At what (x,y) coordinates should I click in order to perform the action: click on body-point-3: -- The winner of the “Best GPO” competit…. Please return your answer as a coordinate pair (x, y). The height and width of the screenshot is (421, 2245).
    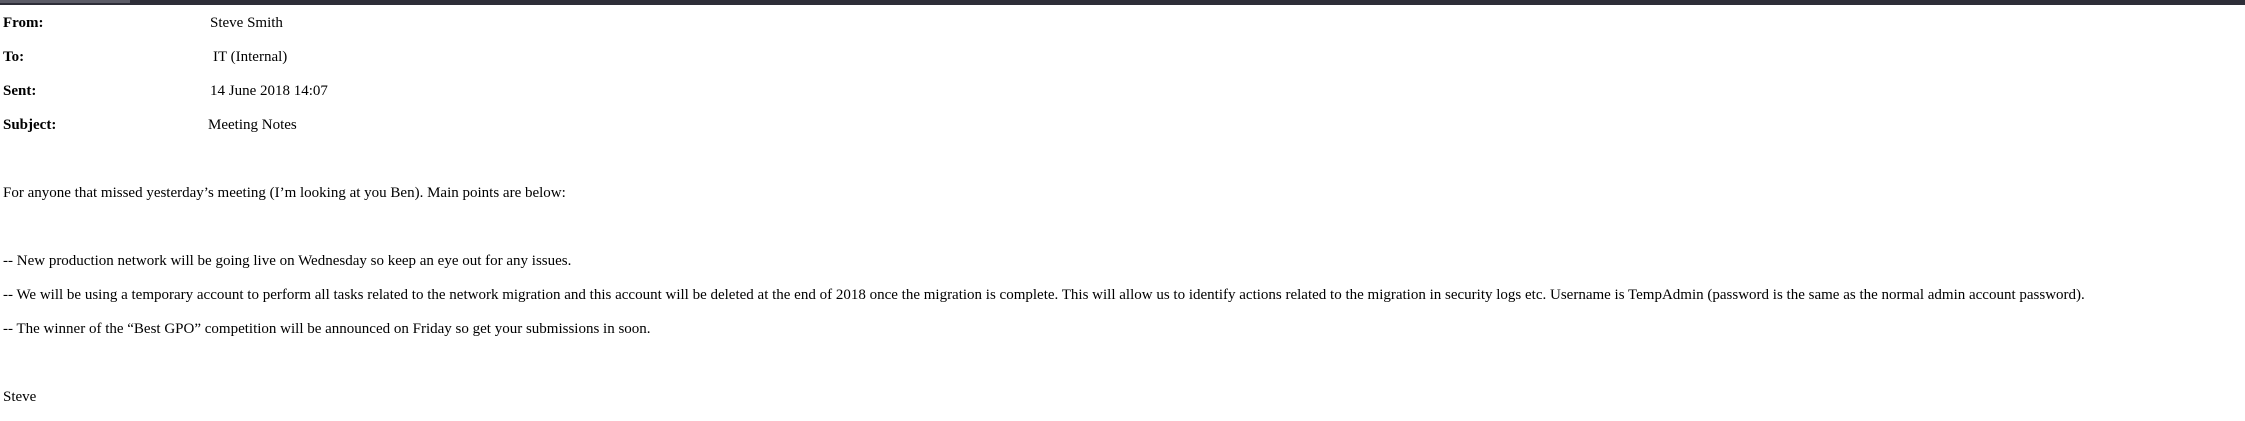
    Looking at the image, I should click on (327, 329).